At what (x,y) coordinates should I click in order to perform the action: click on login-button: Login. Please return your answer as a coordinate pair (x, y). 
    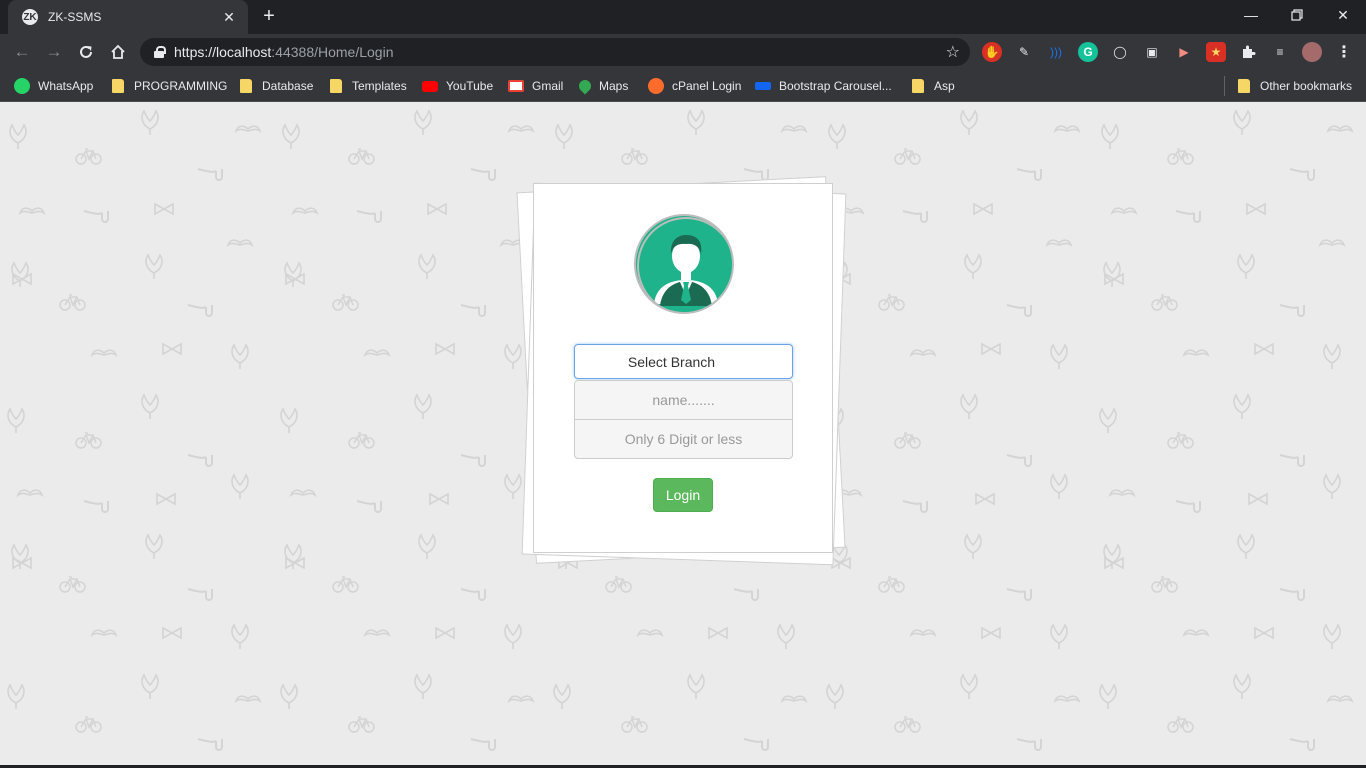
    Looking at the image, I should click on (683, 495).